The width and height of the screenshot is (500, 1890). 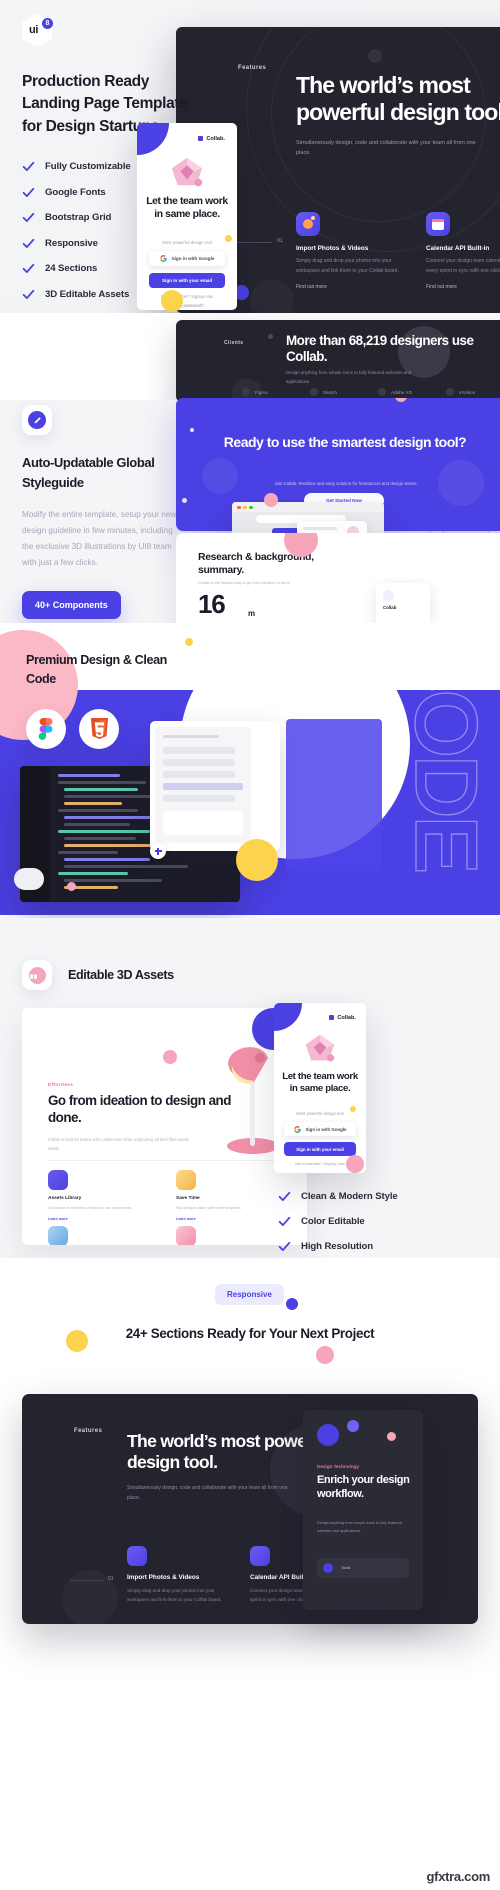 I want to click on components-button: 40+ Components, so click(x=71, y=604).